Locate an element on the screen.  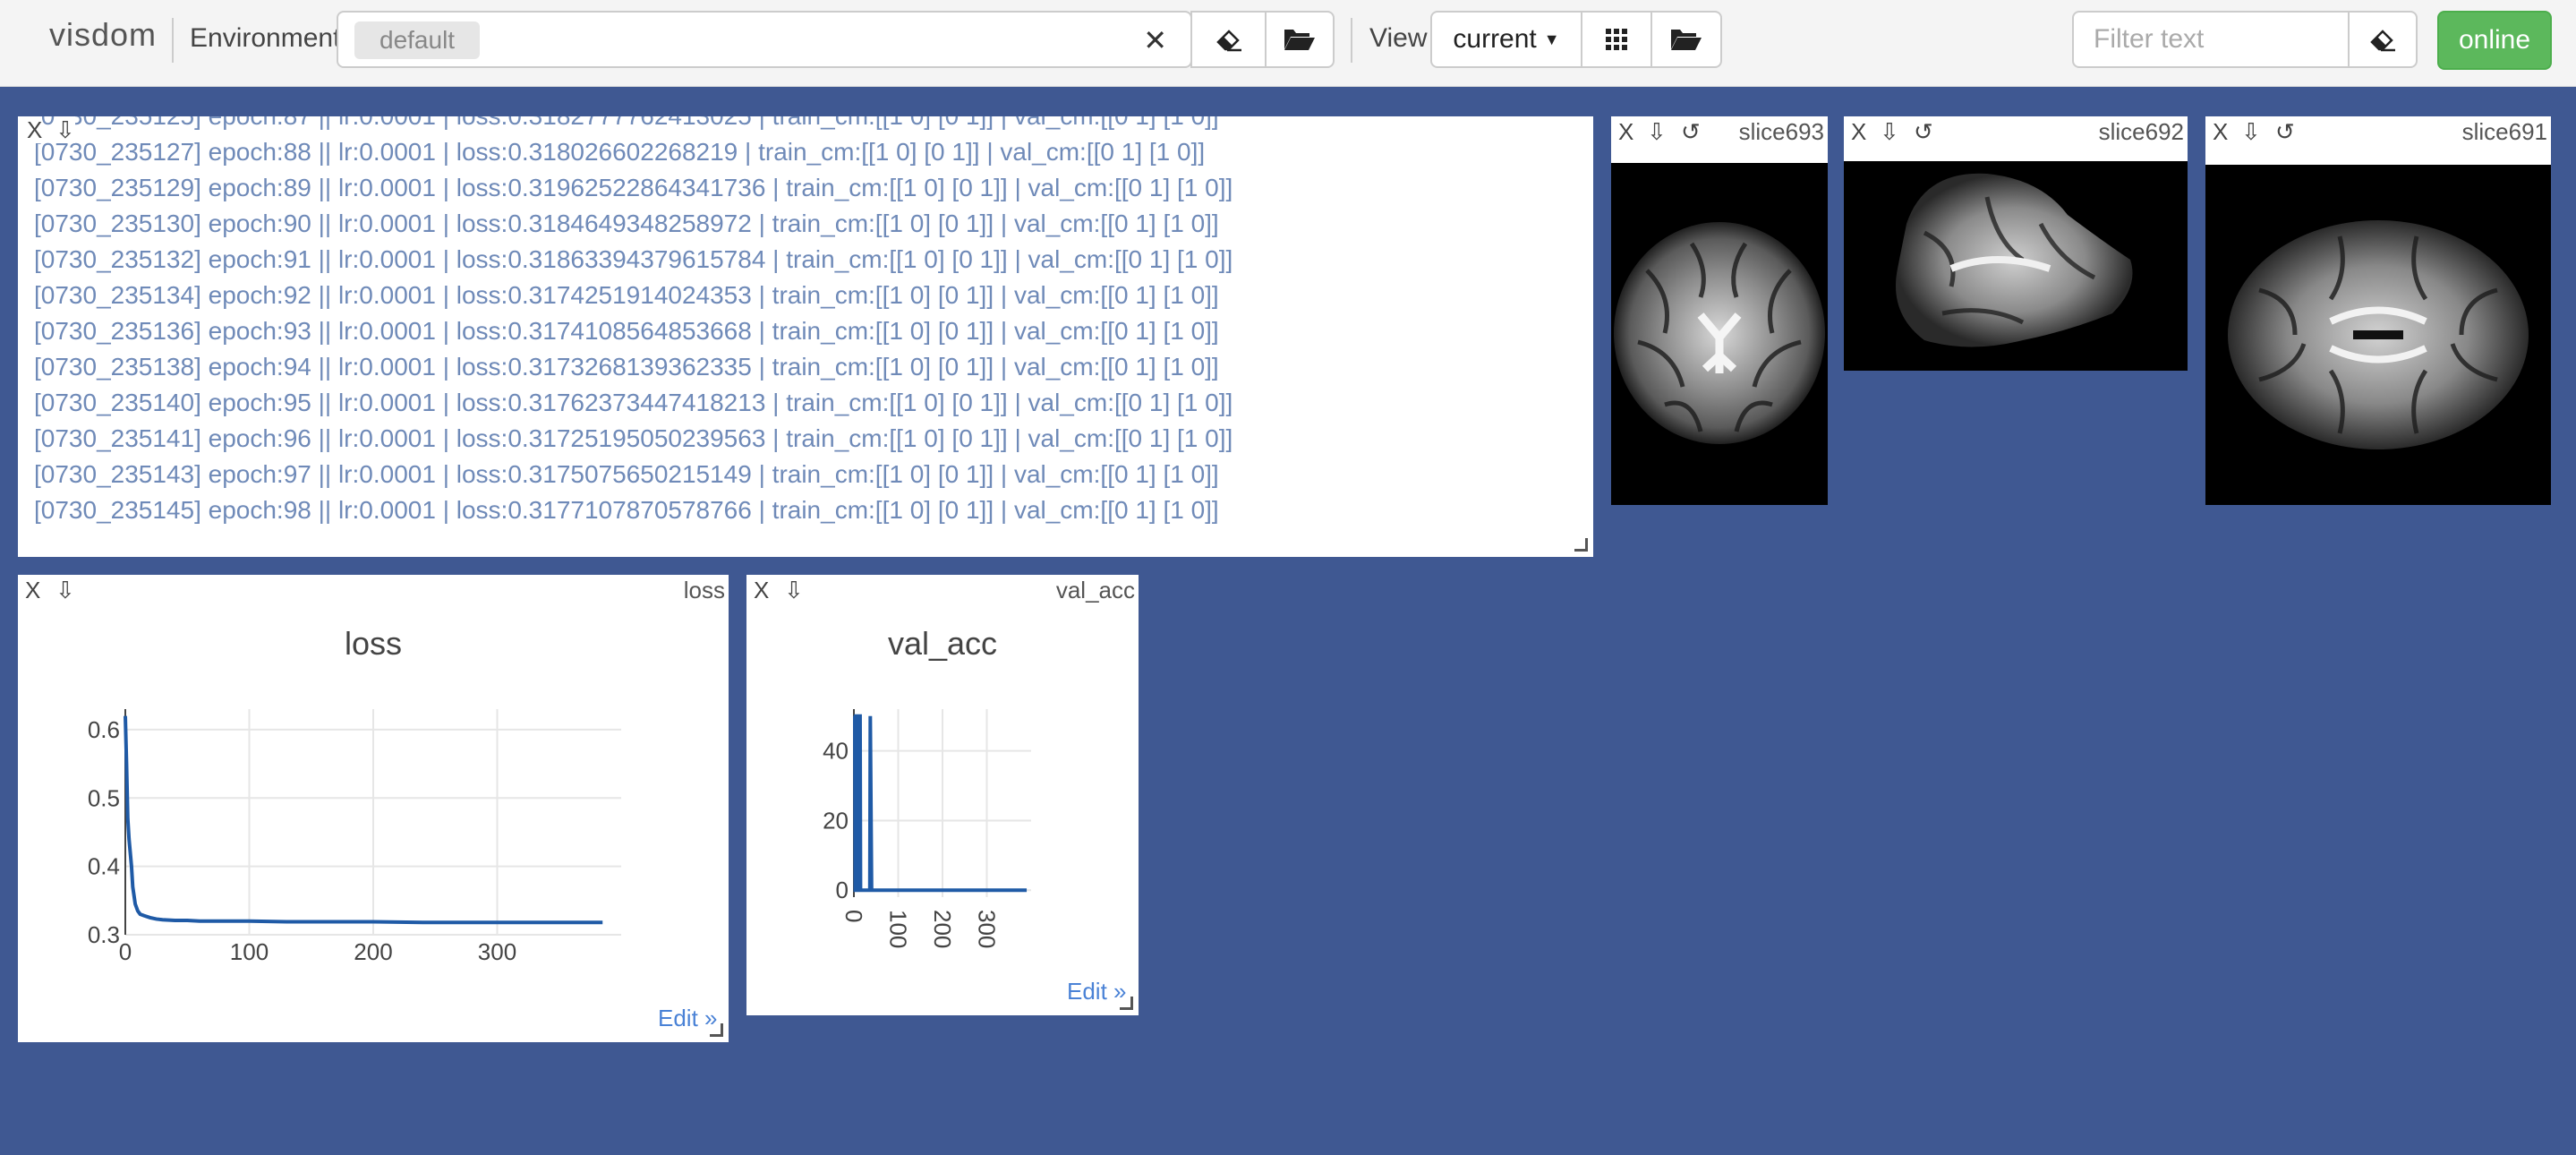
environment-select: default ✕ is located at coordinates (764, 39).